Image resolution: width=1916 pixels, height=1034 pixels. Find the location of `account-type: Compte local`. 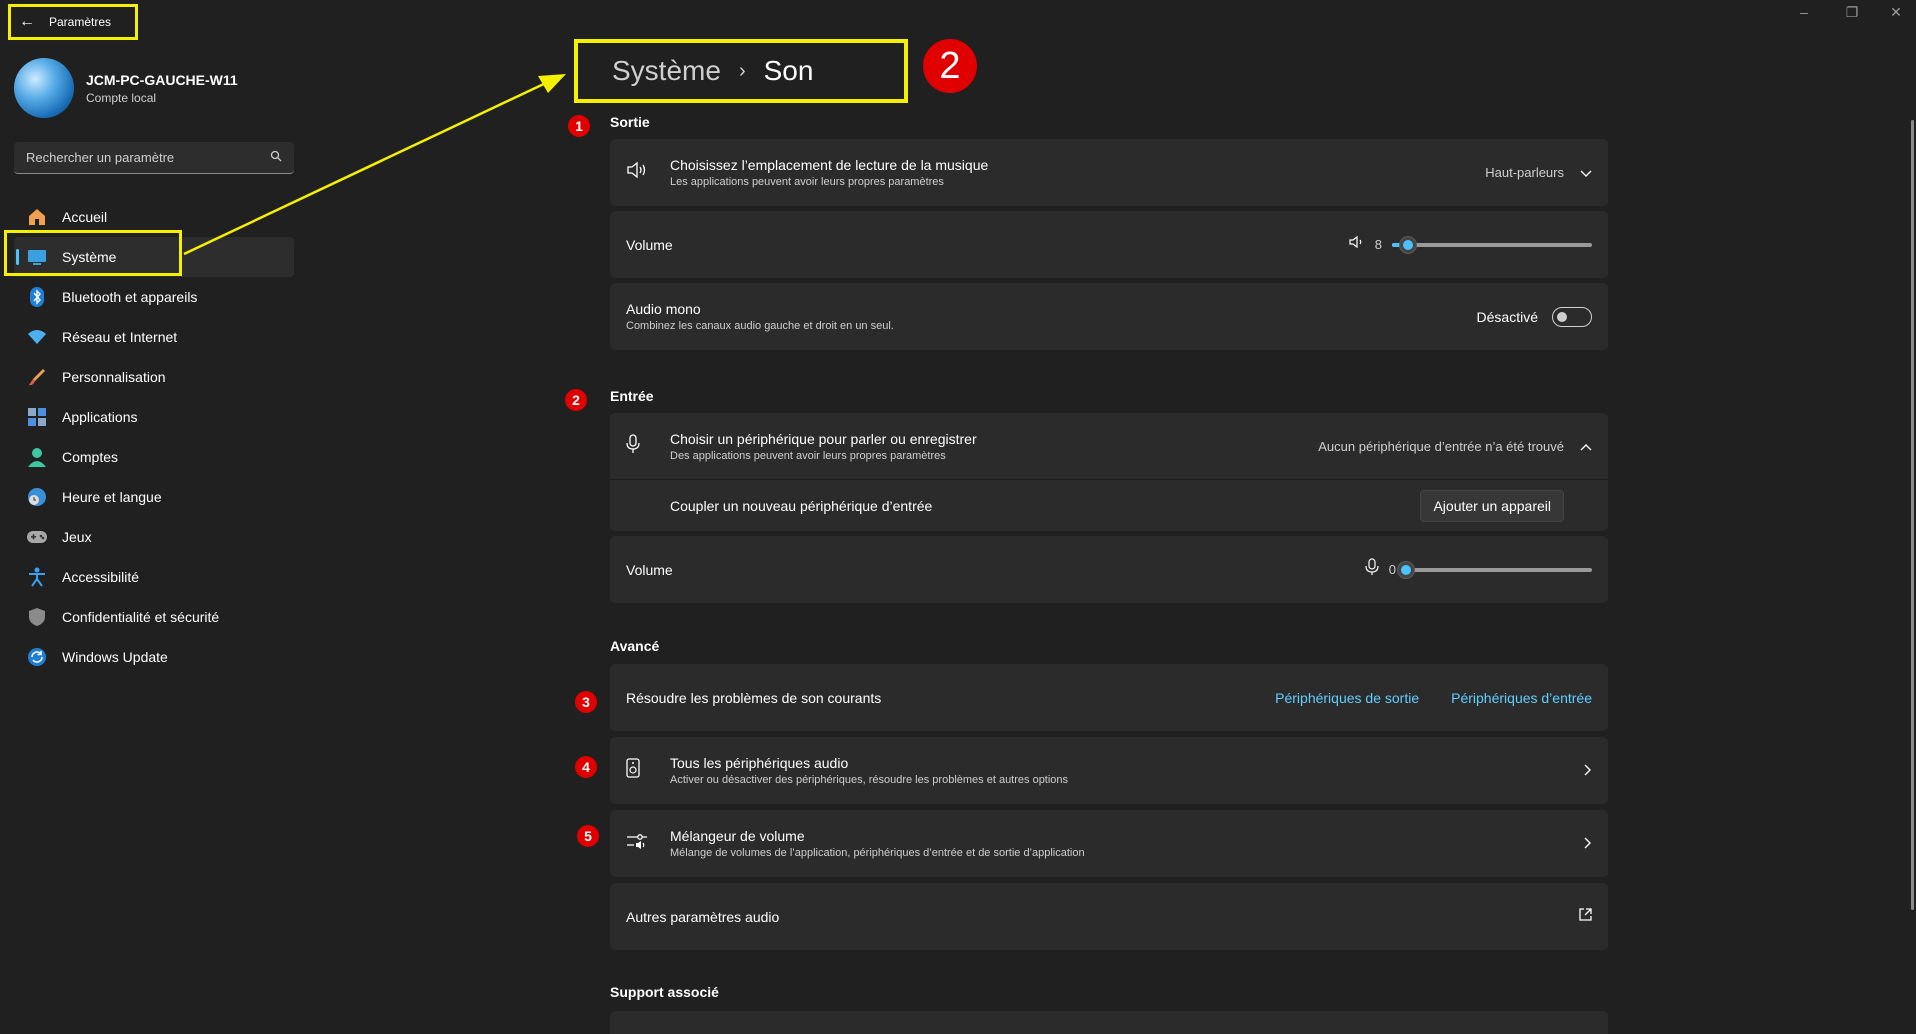

account-type: Compte local is located at coordinates (121, 98).